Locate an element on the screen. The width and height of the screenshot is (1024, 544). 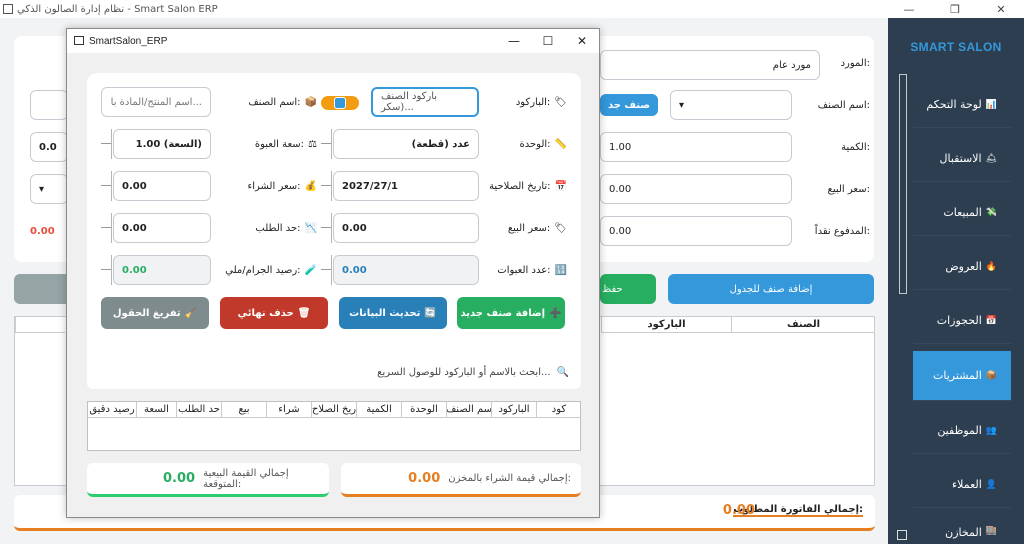
close-button: ✕ is located at coordinates (1001, 9).